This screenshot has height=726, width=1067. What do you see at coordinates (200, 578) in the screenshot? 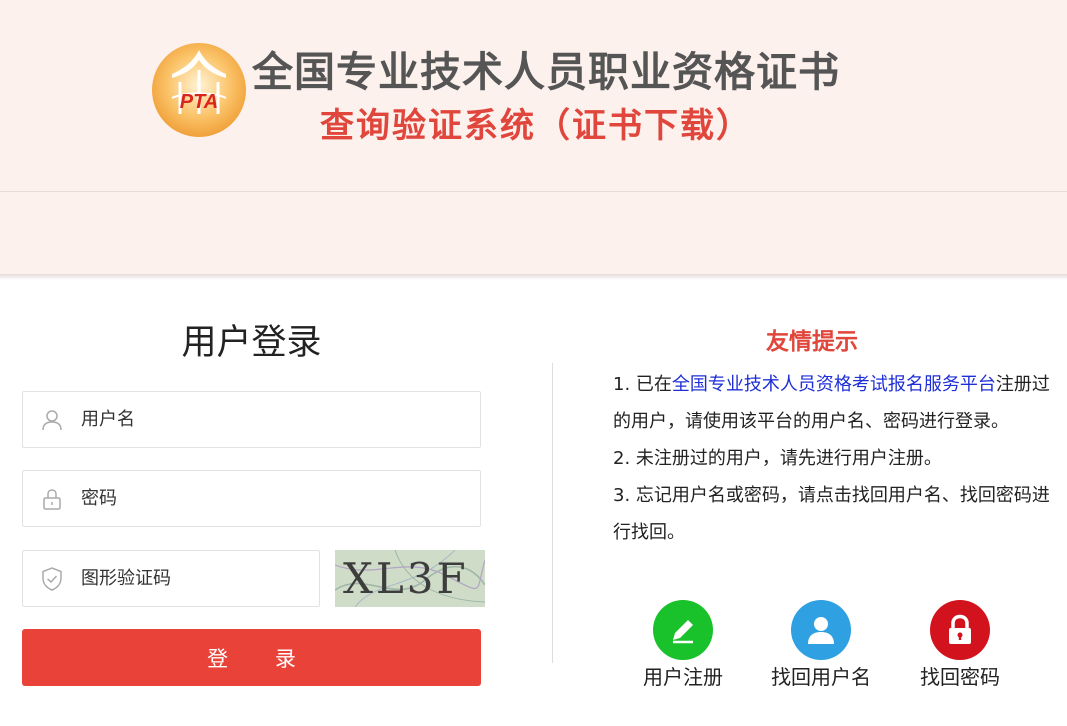
I see `captcha-input` at bounding box center [200, 578].